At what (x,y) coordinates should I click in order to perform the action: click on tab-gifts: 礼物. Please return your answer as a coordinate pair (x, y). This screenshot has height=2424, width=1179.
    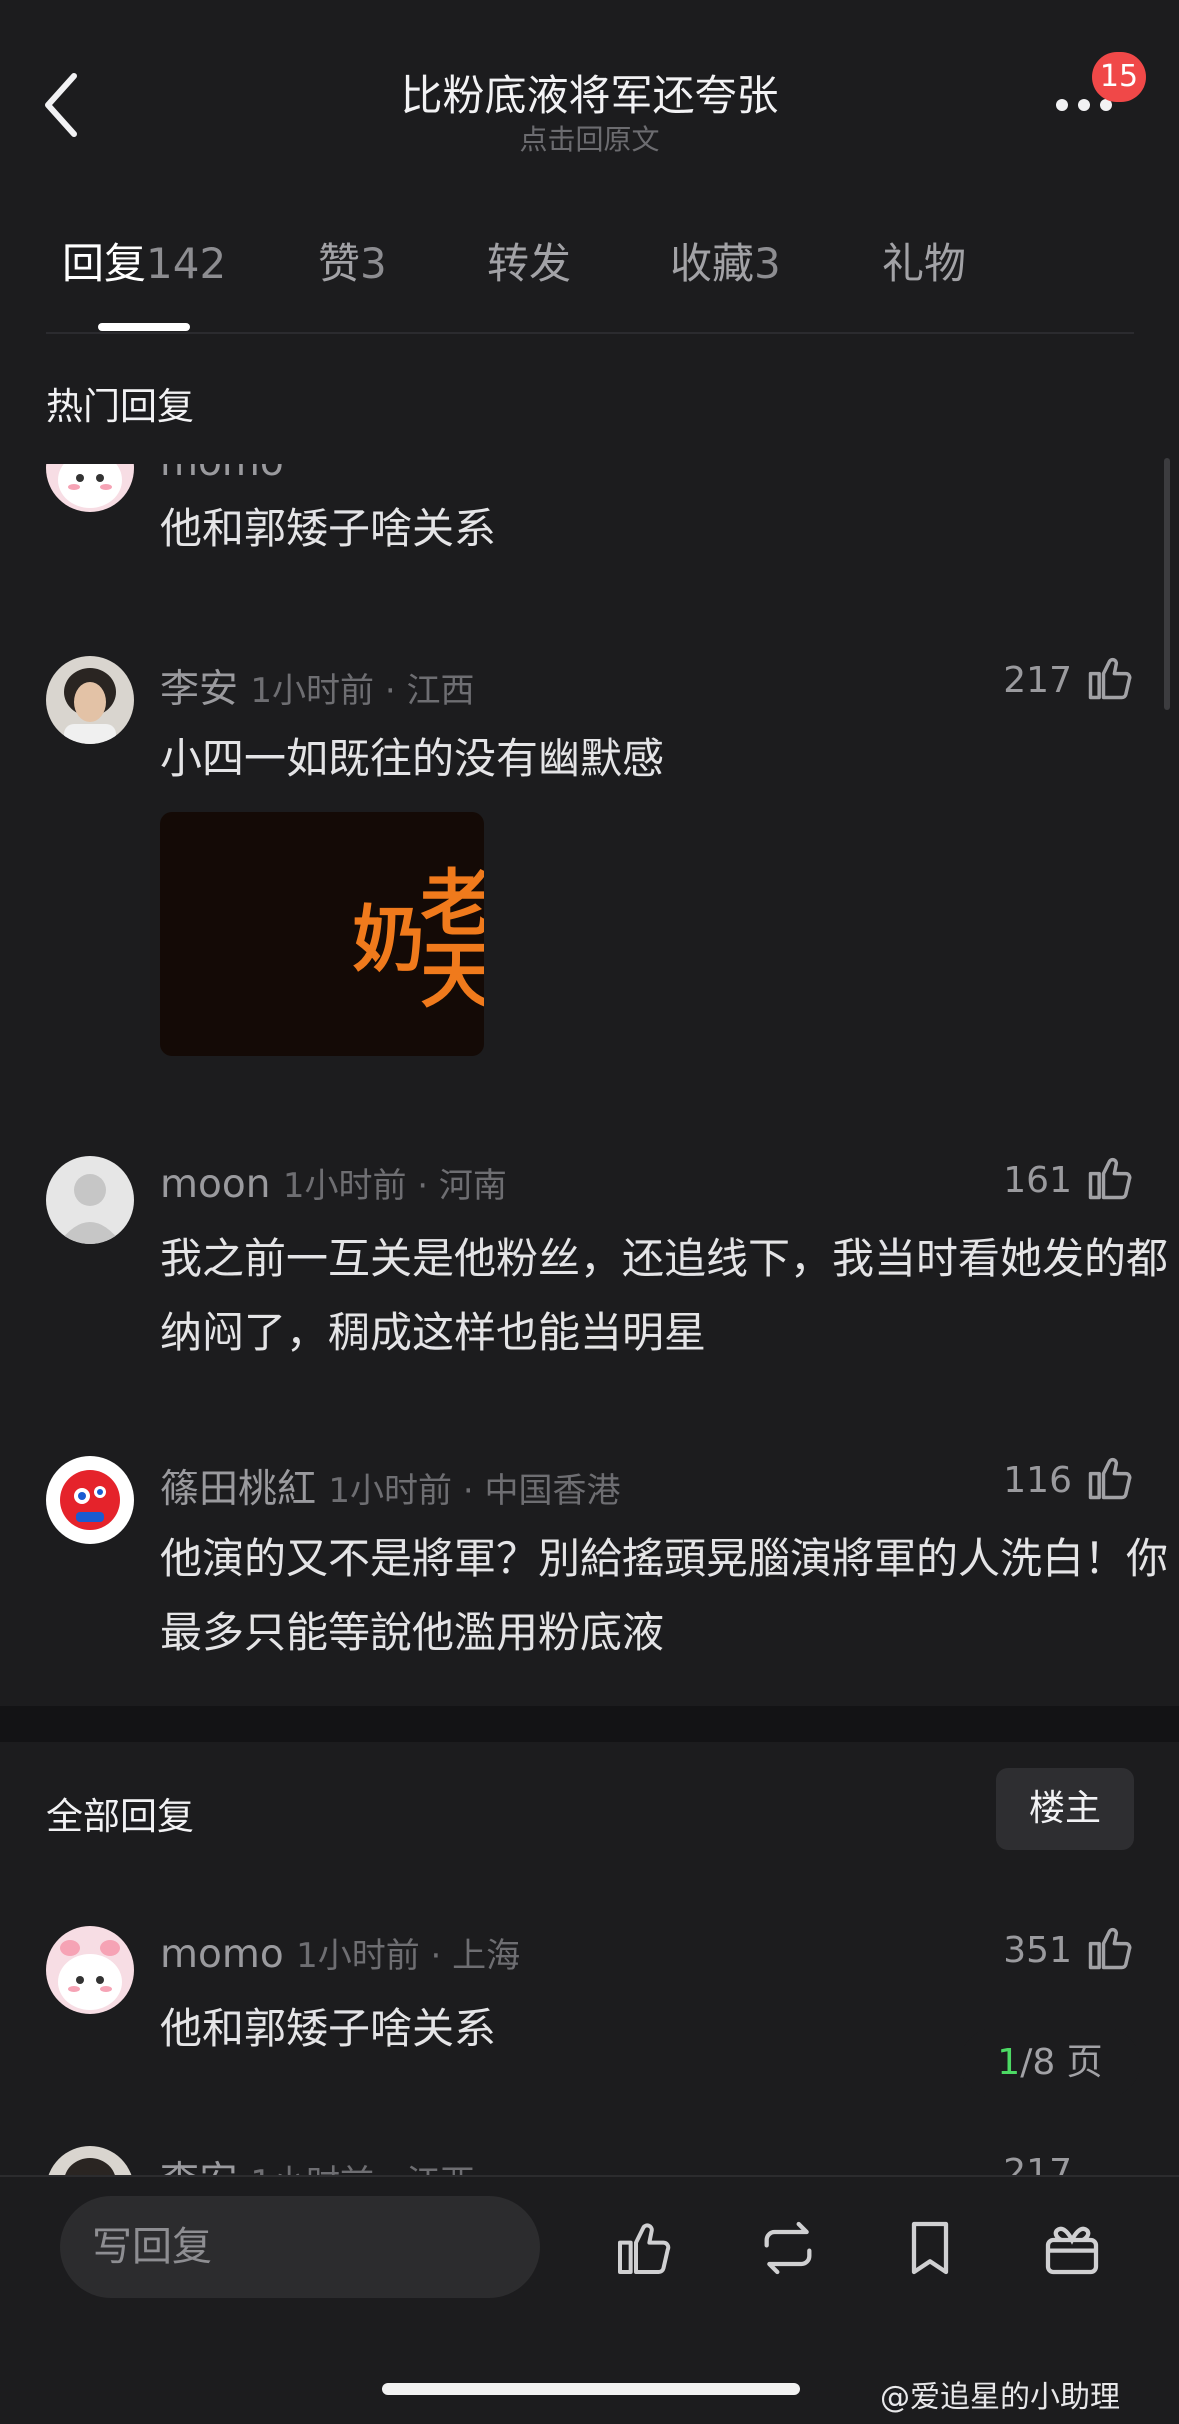
    Looking at the image, I should click on (924, 260).